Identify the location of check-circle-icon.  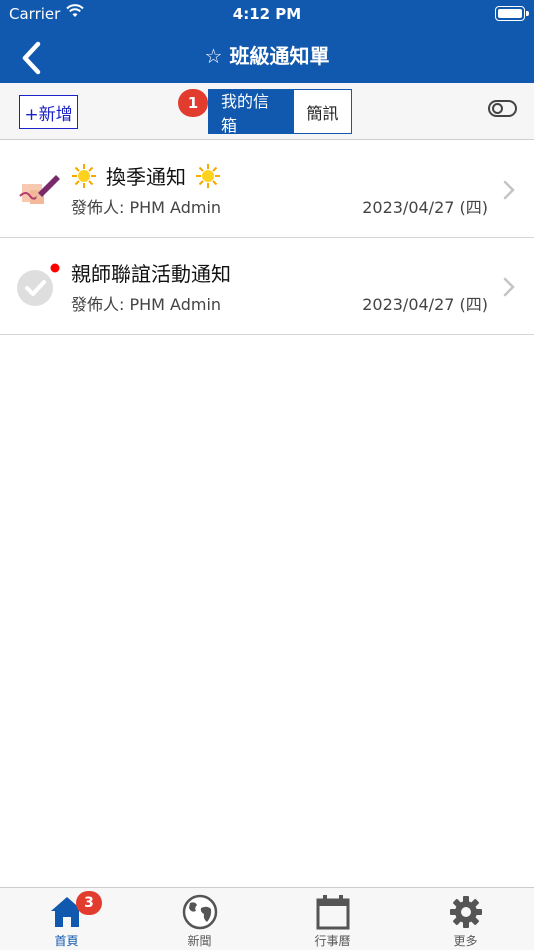
(38, 284).